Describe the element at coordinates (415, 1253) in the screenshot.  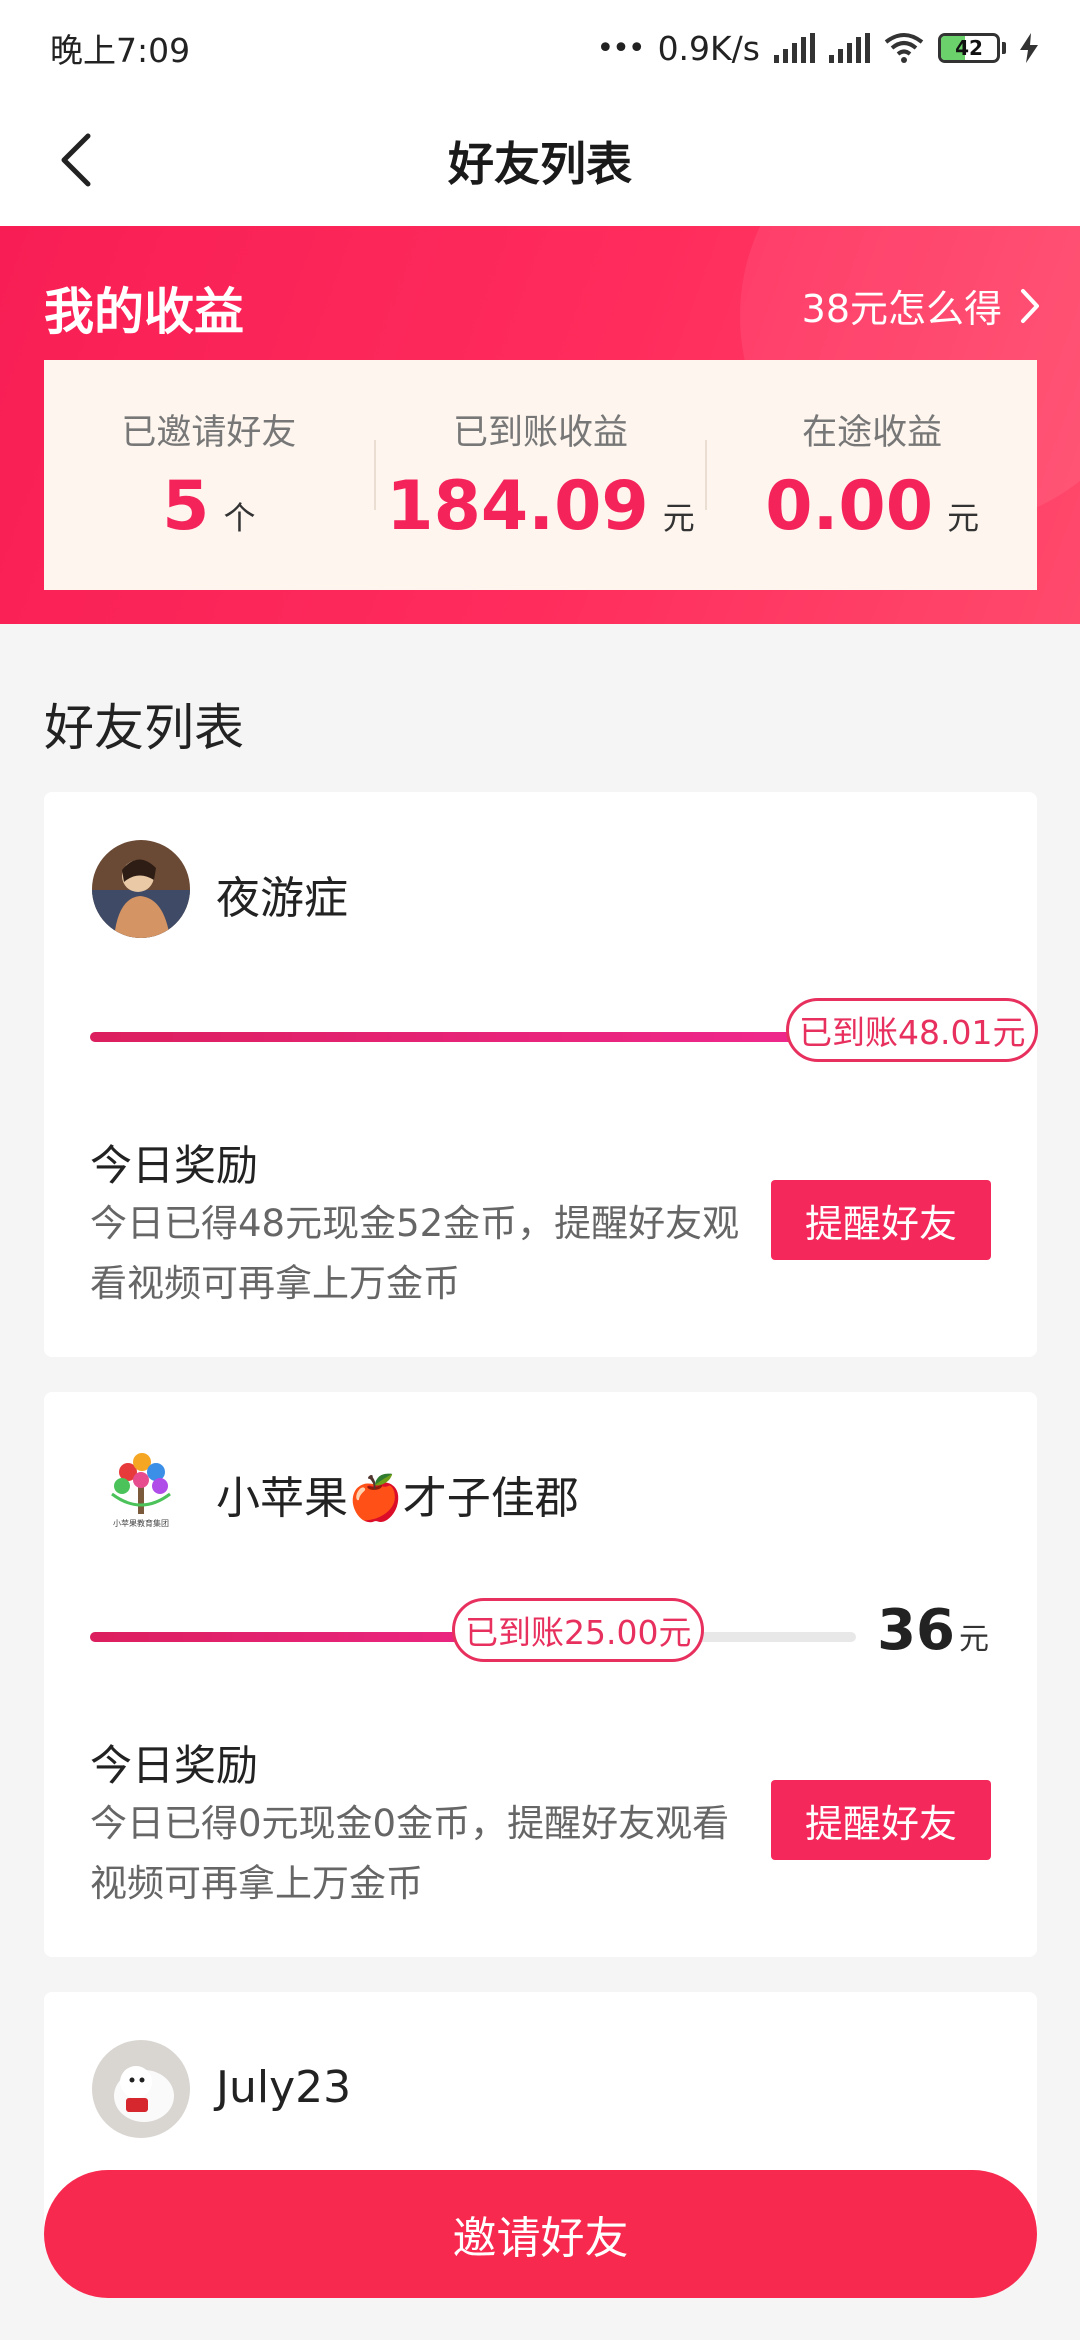
I see `reward-description: 今日已得48元现金52金币，提醒好友观看视频可再拿上万金币` at that location.